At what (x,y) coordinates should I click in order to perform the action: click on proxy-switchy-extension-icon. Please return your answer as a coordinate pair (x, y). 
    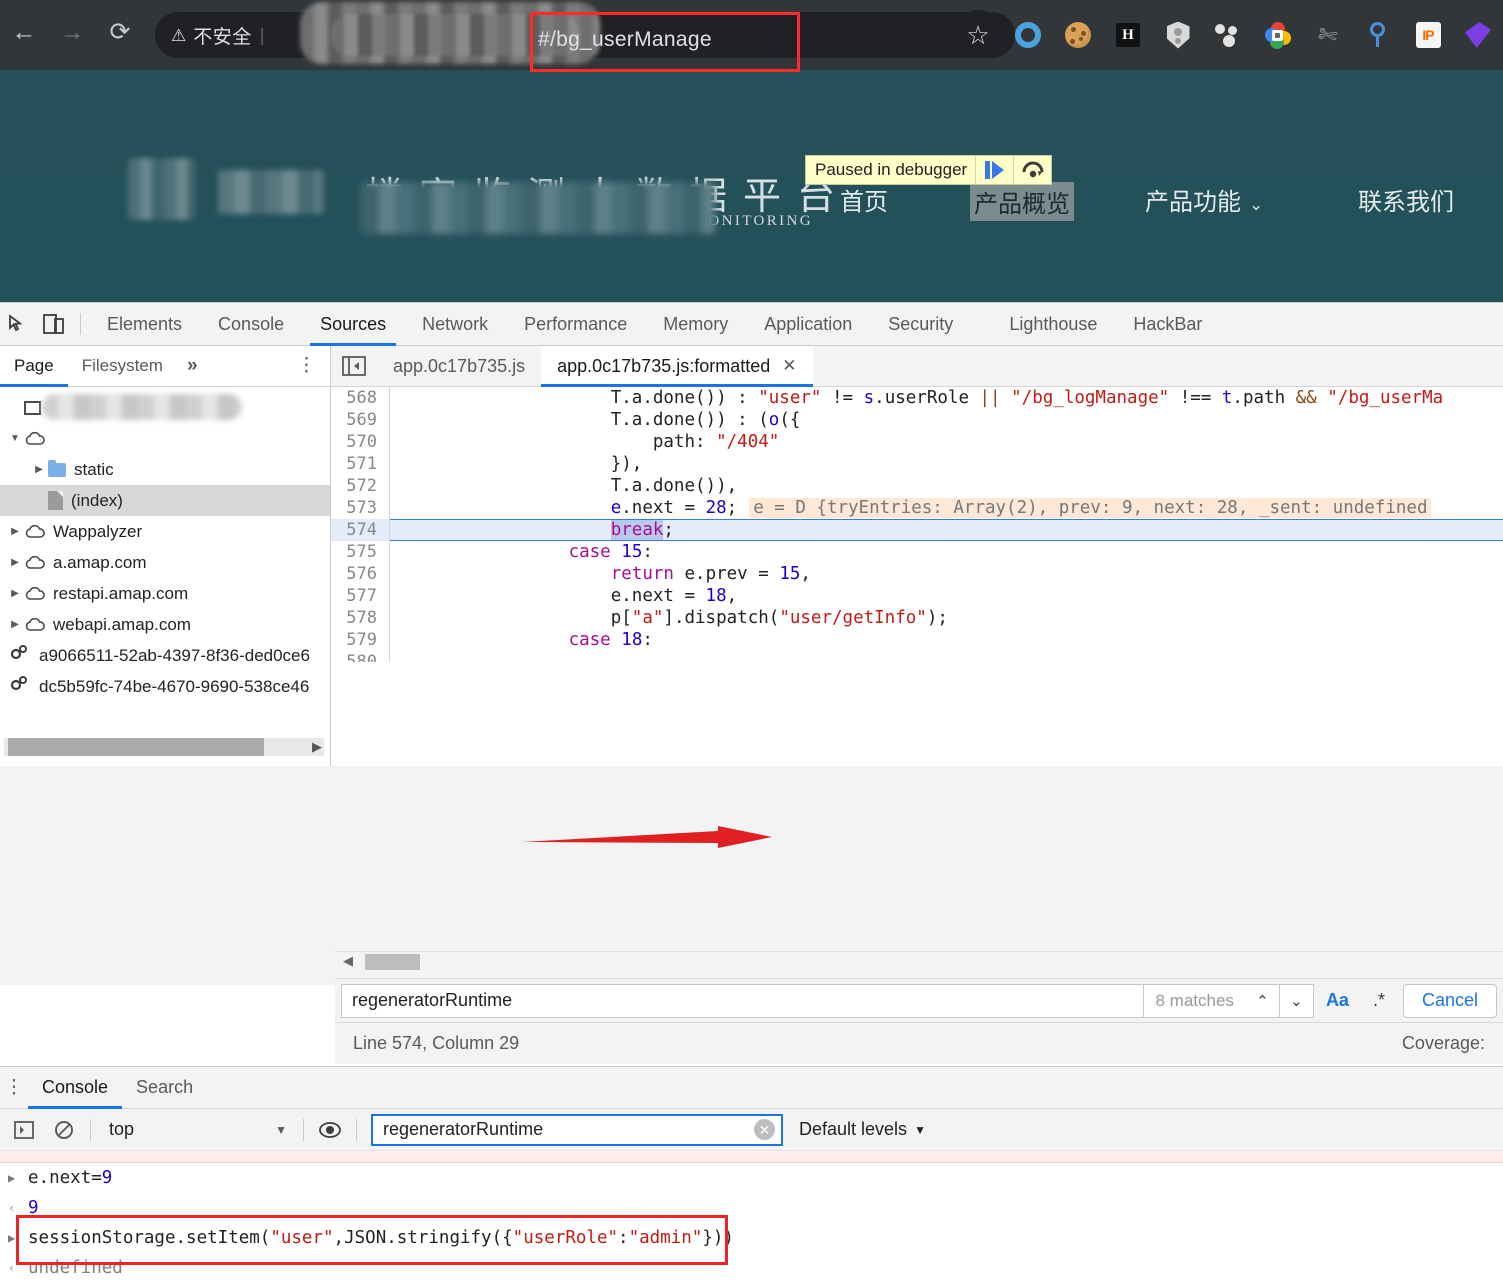
    Looking at the image, I should click on (1278, 35).